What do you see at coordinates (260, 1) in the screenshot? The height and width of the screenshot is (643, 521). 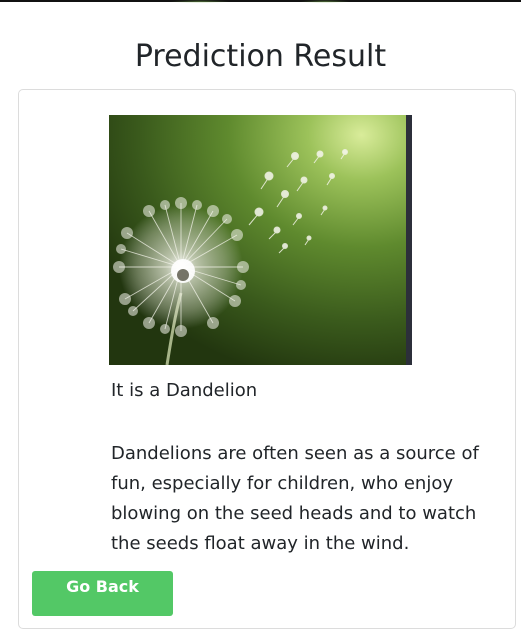 I see `top-border` at bounding box center [260, 1].